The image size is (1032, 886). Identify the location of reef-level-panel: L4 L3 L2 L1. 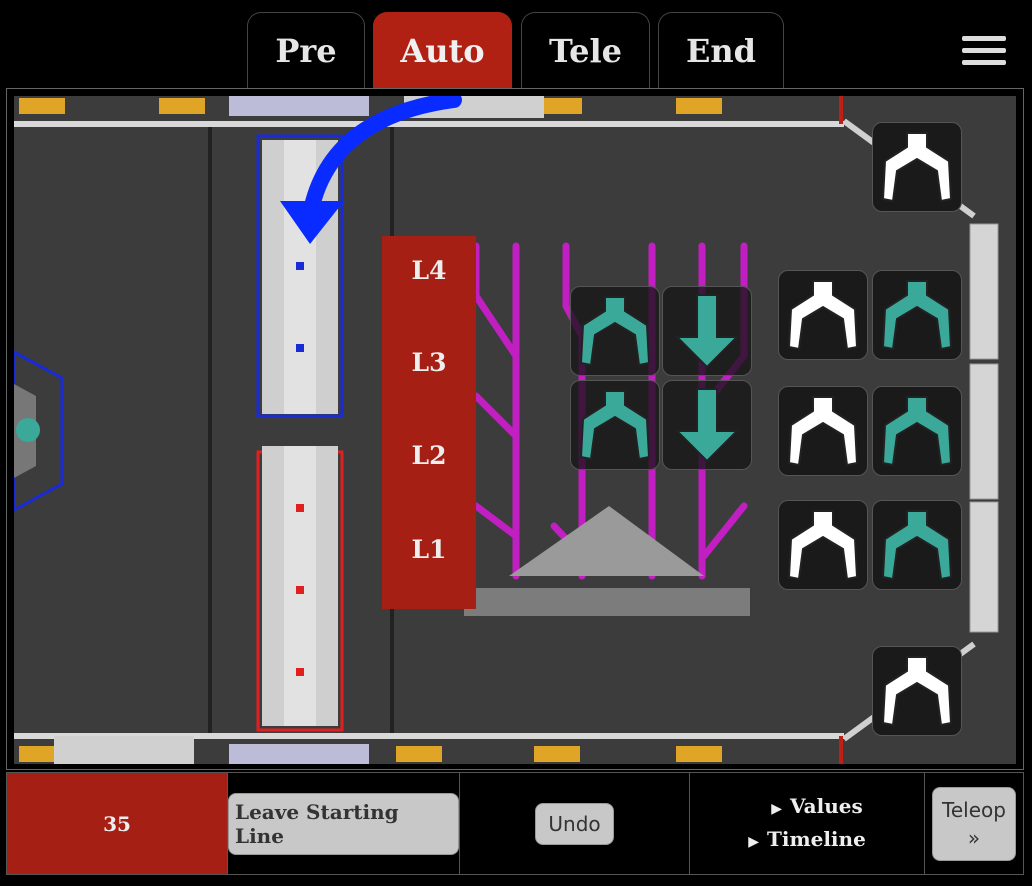
(429, 422).